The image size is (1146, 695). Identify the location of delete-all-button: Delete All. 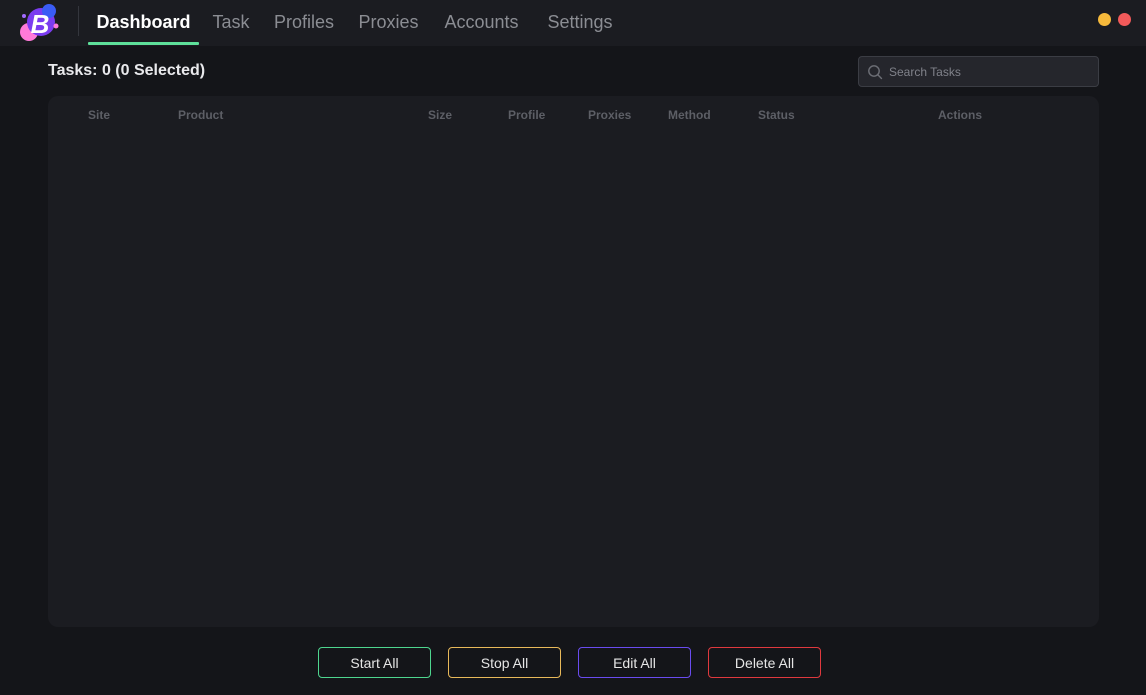
(764, 662).